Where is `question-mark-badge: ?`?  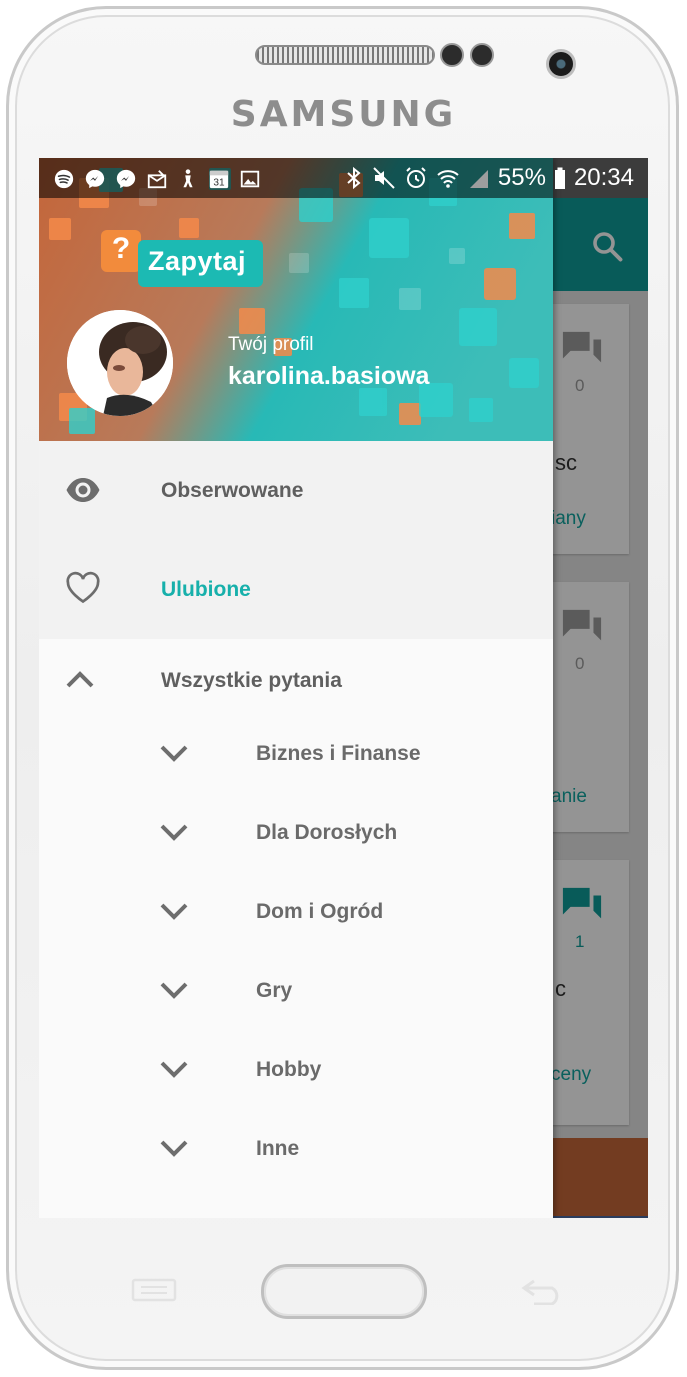
question-mark-badge: ? is located at coordinates (121, 251).